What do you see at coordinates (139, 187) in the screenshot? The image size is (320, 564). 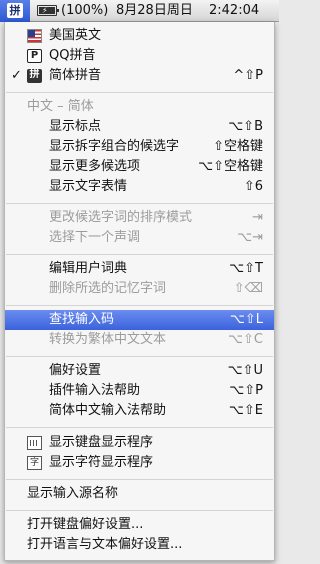 I see `menu-item-show-emoticons: 显示文字表情 ⇧6` at bounding box center [139, 187].